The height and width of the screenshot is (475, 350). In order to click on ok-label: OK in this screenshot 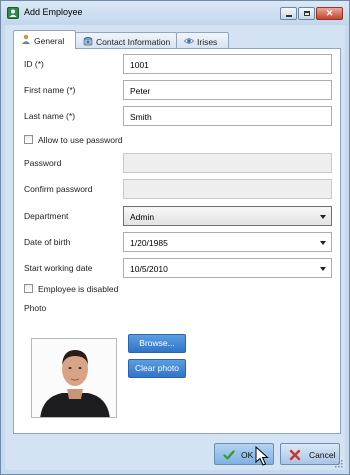, I will do `click(247, 455)`.